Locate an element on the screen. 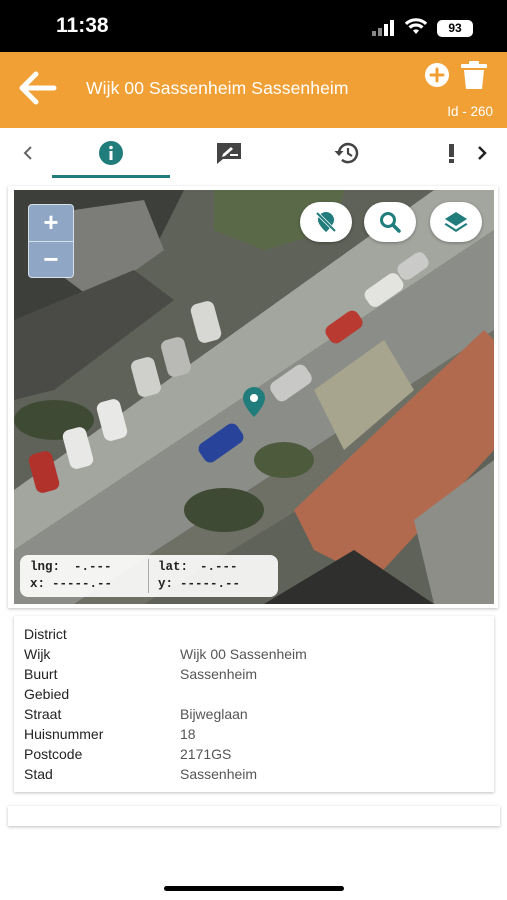  detail-label: District is located at coordinates (45, 634).